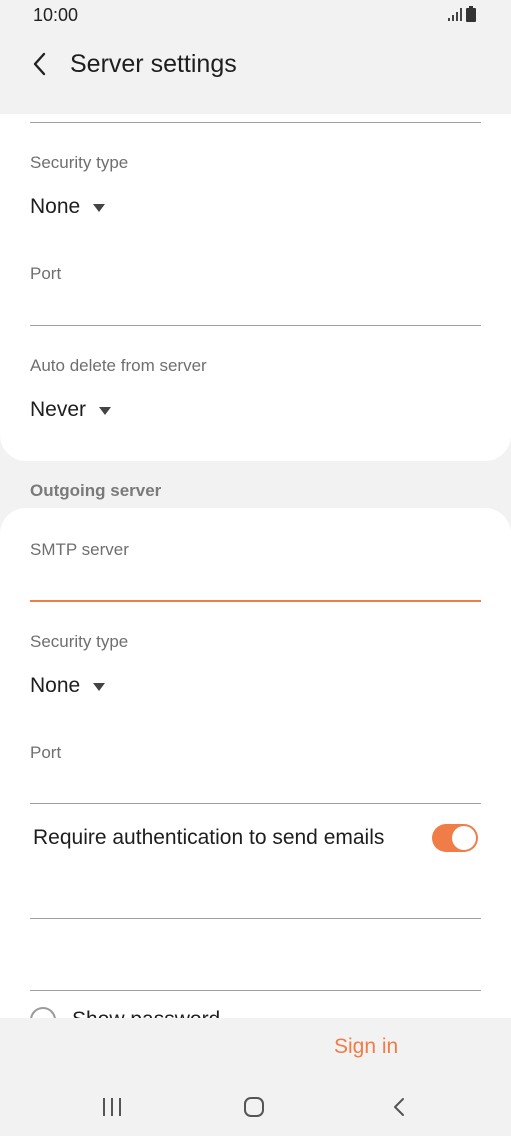 Image resolution: width=511 pixels, height=1136 pixels. Describe the element at coordinates (366, 1047) in the screenshot. I see `sign-in-button: Sign in` at that location.